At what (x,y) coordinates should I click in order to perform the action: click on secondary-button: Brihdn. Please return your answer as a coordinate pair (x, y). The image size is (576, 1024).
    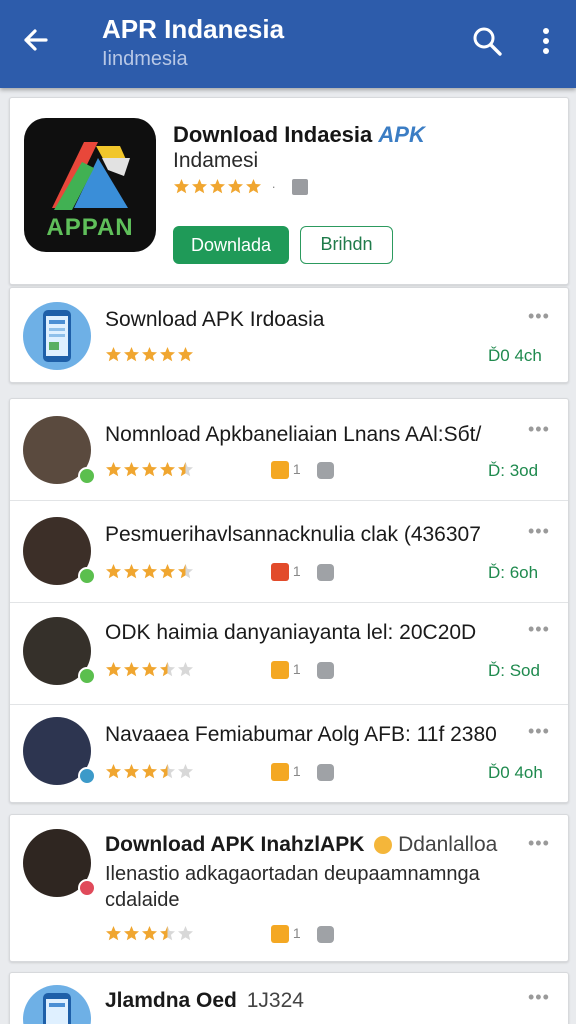
    Looking at the image, I should click on (346, 245).